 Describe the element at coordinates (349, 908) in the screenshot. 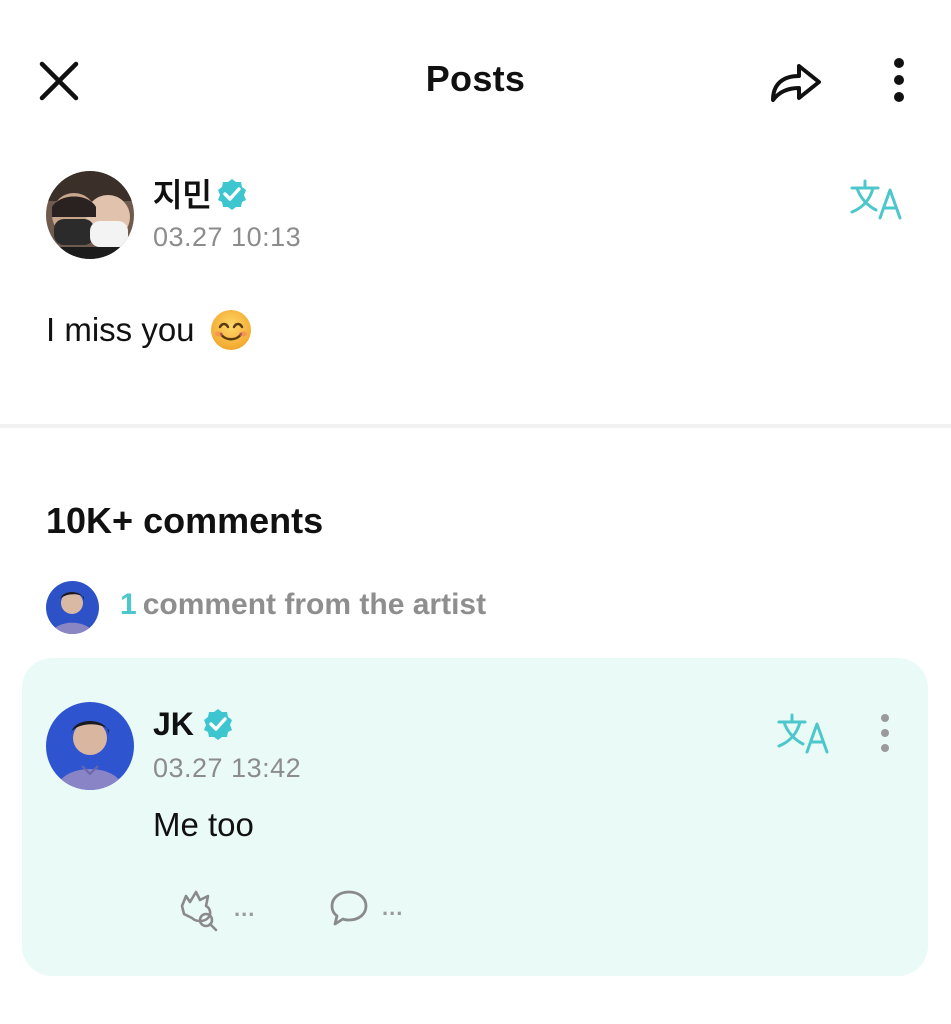

I see `speech-bubble-icon` at that location.